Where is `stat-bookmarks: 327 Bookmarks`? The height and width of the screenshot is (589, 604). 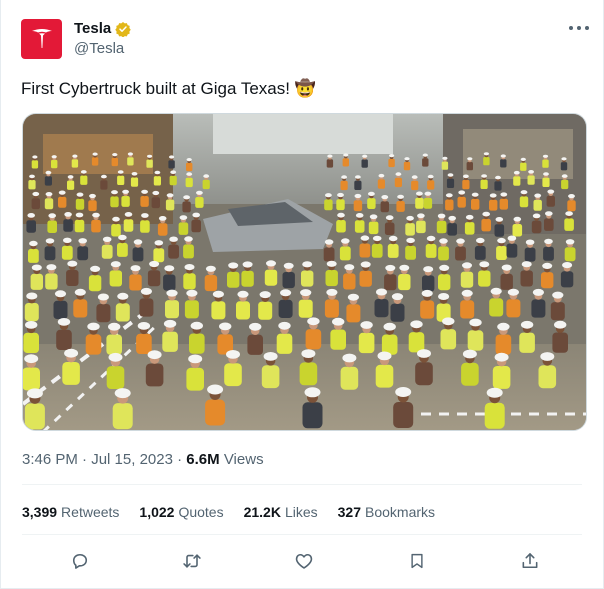 stat-bookmarks: 327 Bookmarks is located at coordinates (386, 512).